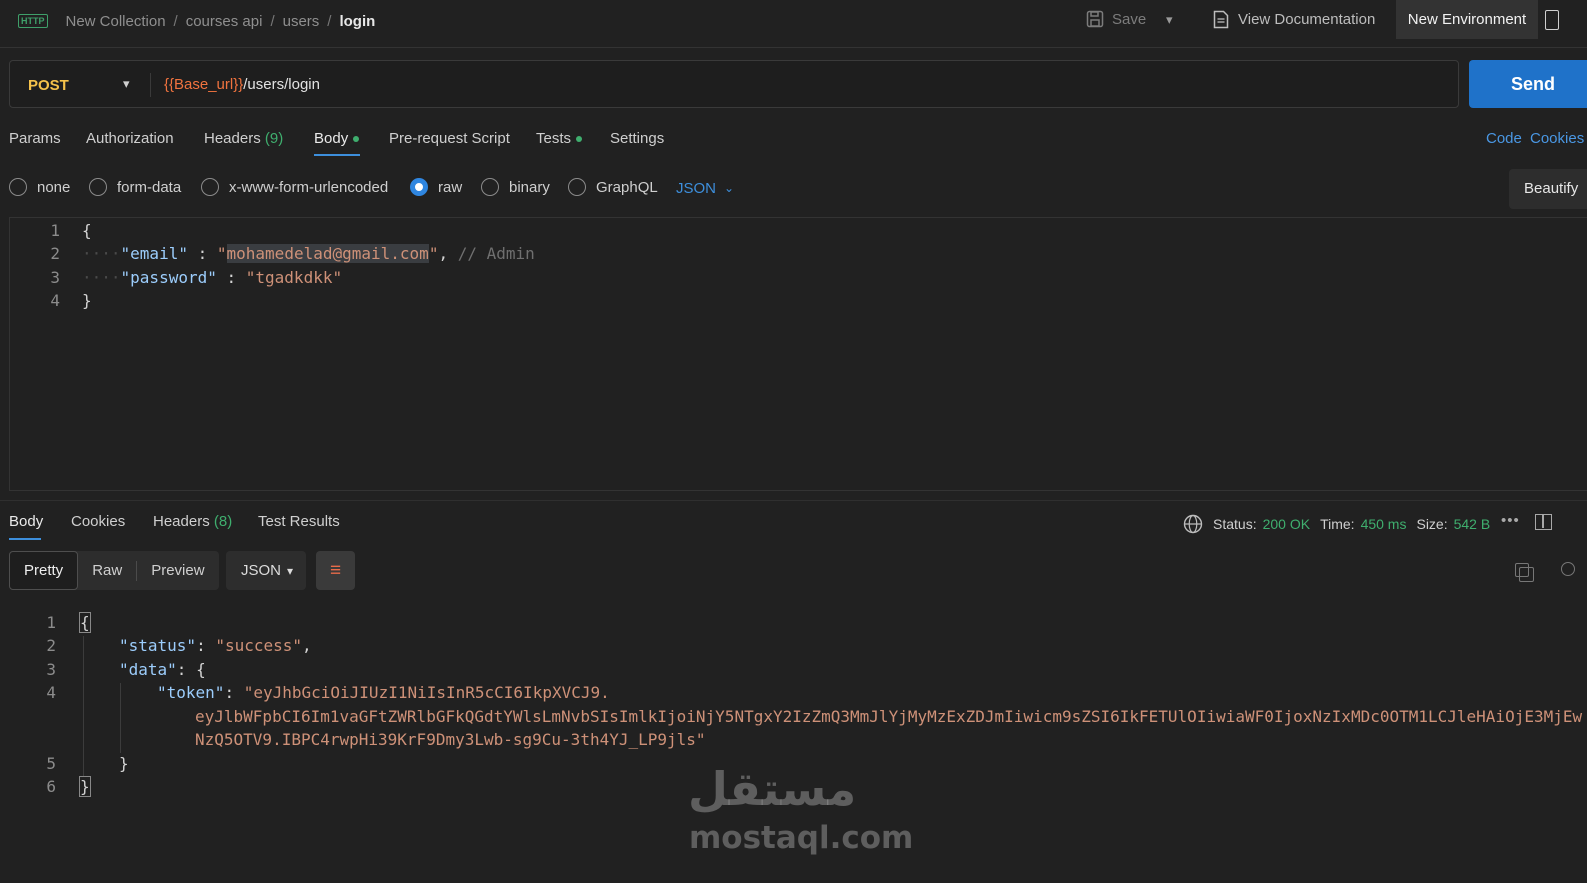  I want to click on radio-binary-label: binary, so click(529, 187).